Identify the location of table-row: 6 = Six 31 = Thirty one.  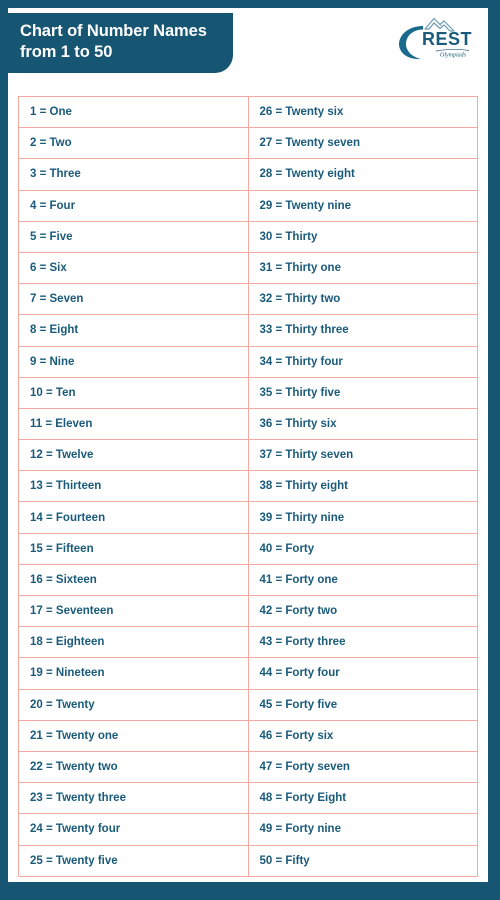
(248, 268).